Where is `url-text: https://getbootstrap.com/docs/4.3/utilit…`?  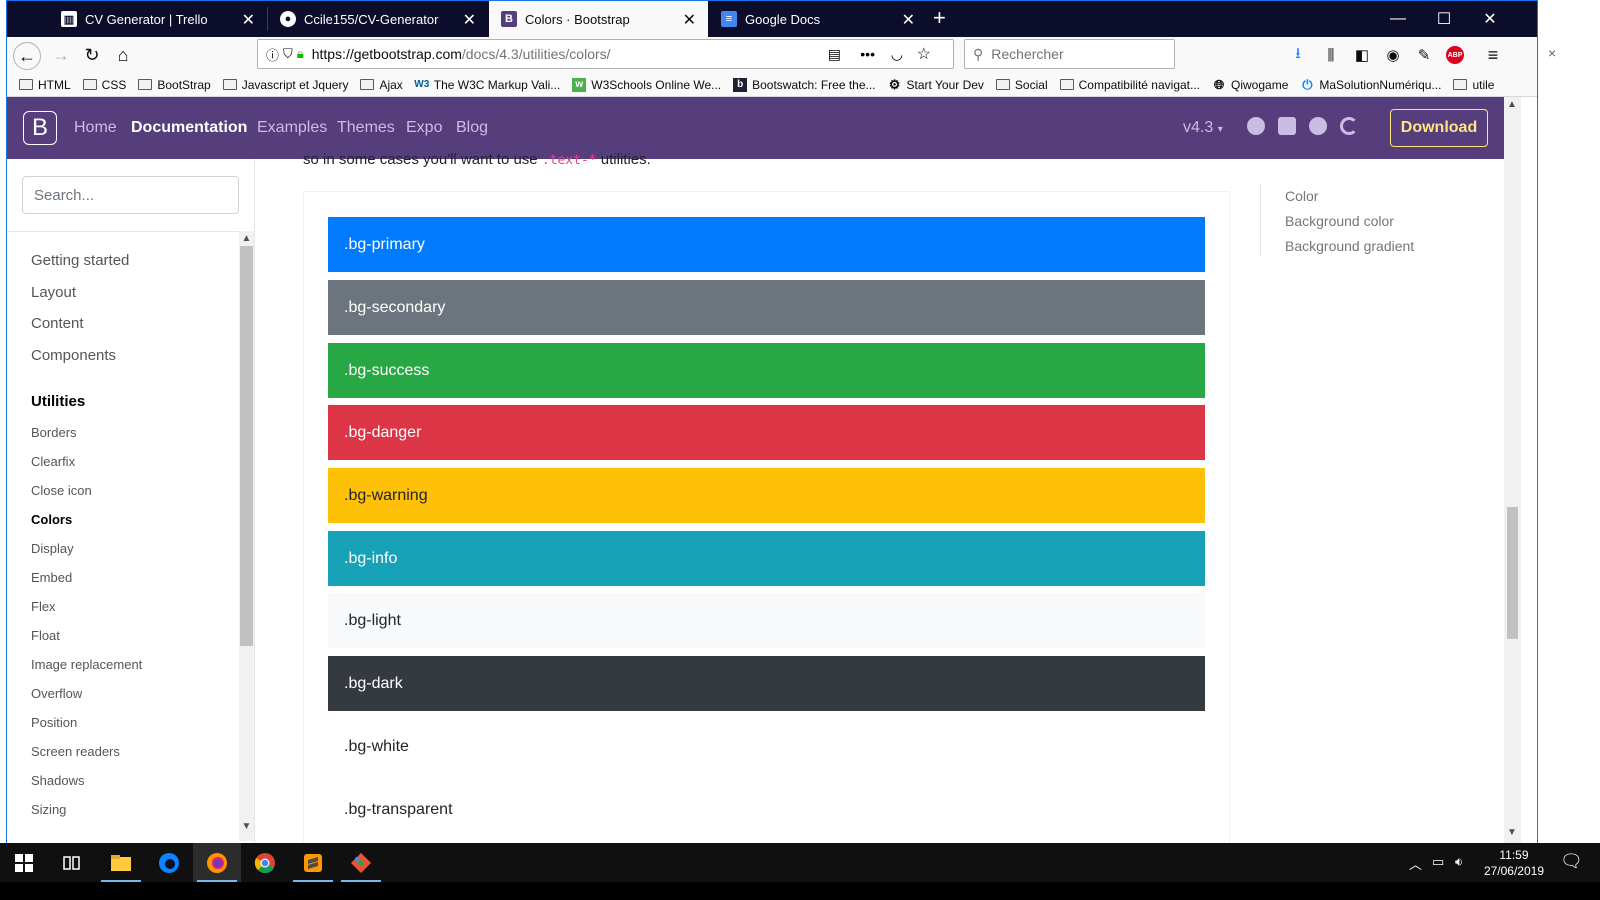 url-text: https://getbootstrap.com/docs/4.3/utilit… is located at coordinates (461, 54).